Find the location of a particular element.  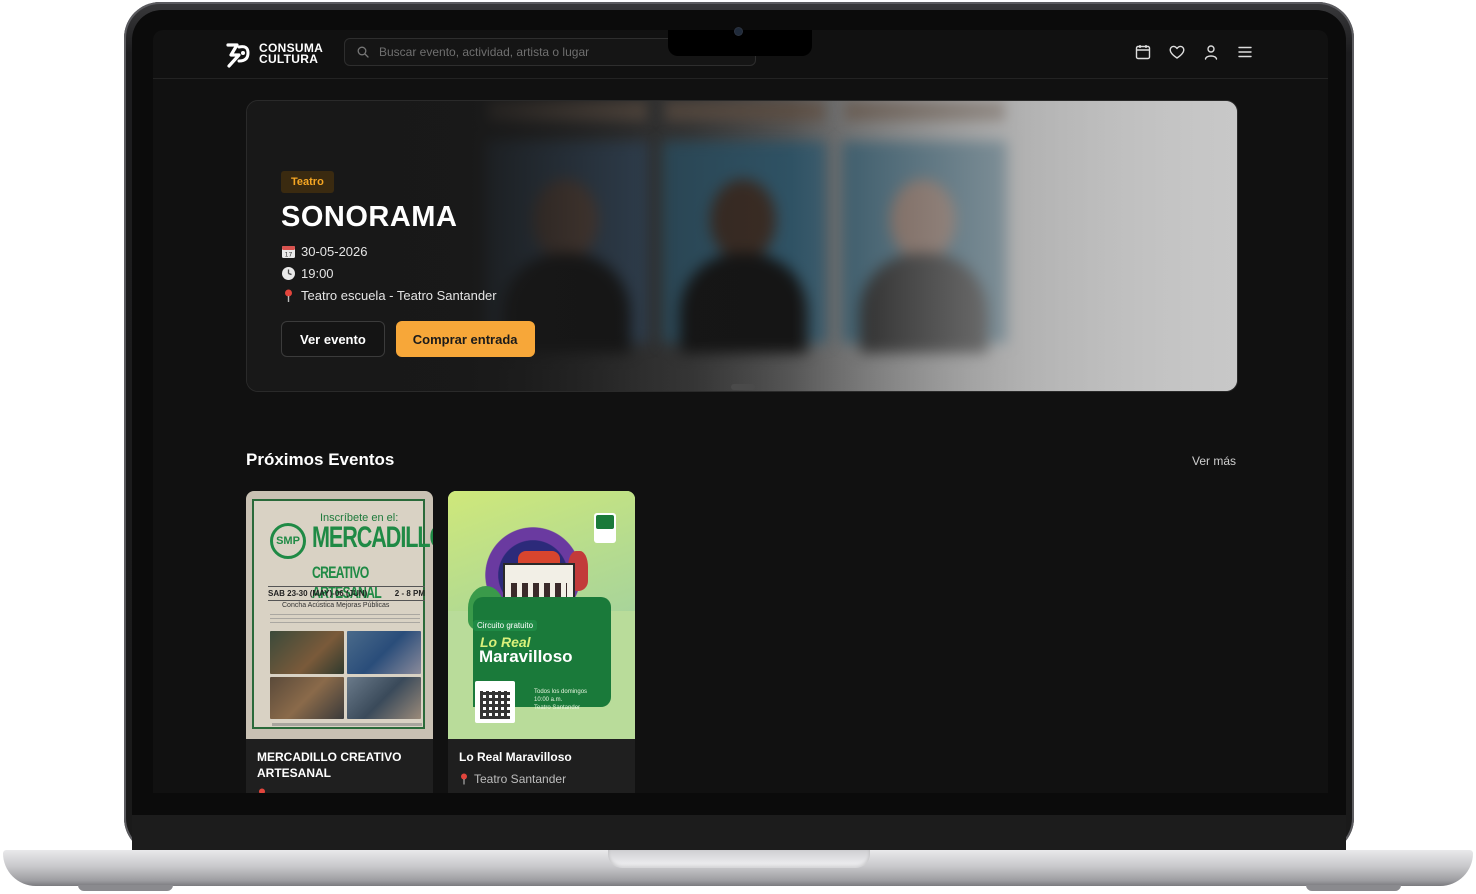

poster-info-line: Todos los domingos is located at coordinates (561, 692).